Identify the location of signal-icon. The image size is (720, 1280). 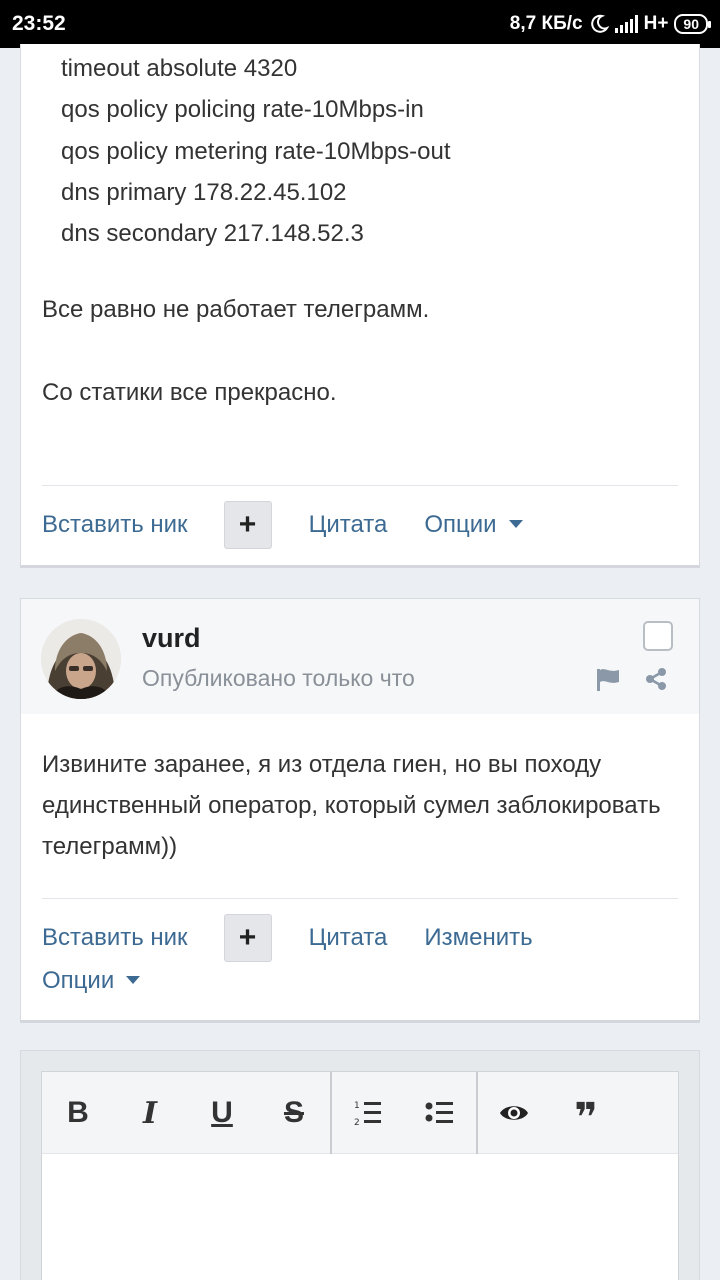
(626, 24).